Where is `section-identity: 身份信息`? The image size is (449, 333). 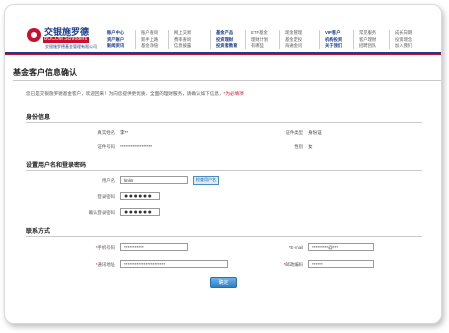 section-identity: 身份信息 is located at coordinates (224, 117).